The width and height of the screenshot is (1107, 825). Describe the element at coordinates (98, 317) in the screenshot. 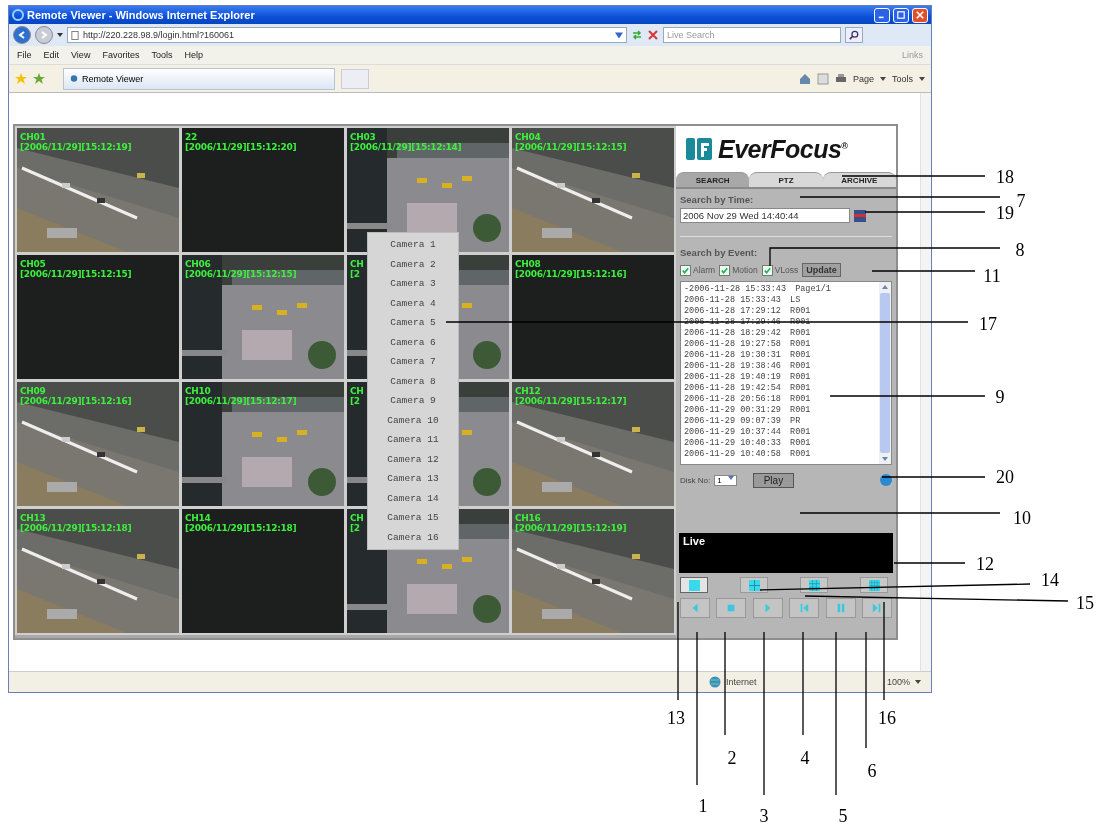

I see `camera-view: CH05 [2006/11/29][15:12:15]` at that location.